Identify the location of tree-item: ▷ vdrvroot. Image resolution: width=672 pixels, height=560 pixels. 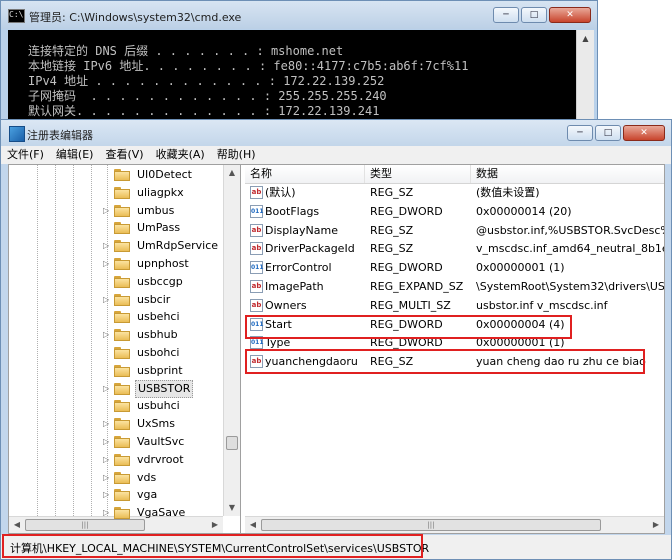
(116, 460).